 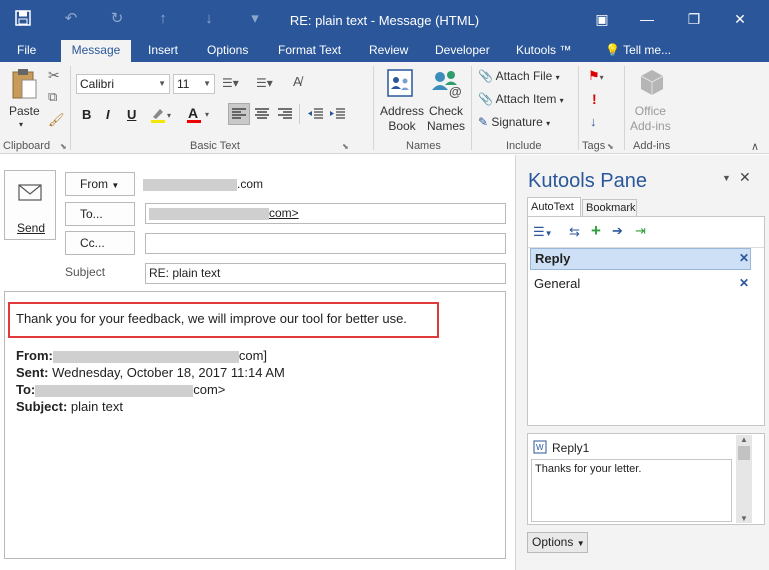 What do you see at coordinates (52, 97) in the screenshot?
I see `copy-icon: ⧉` at bounding box center [52, 97].